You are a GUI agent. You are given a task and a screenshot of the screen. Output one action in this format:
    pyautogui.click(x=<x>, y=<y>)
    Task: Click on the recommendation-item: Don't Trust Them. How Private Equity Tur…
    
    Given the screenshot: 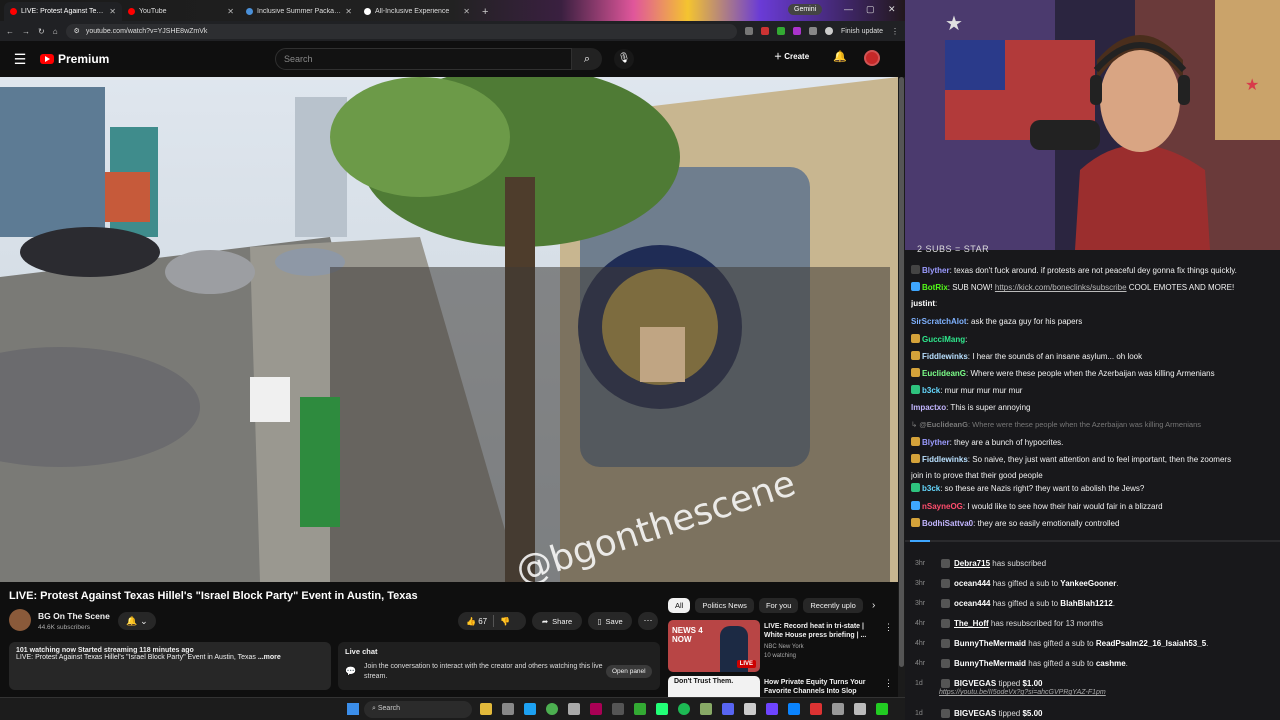 What is the action you would take?
    pyautogui.click(x=780, y=686)
    